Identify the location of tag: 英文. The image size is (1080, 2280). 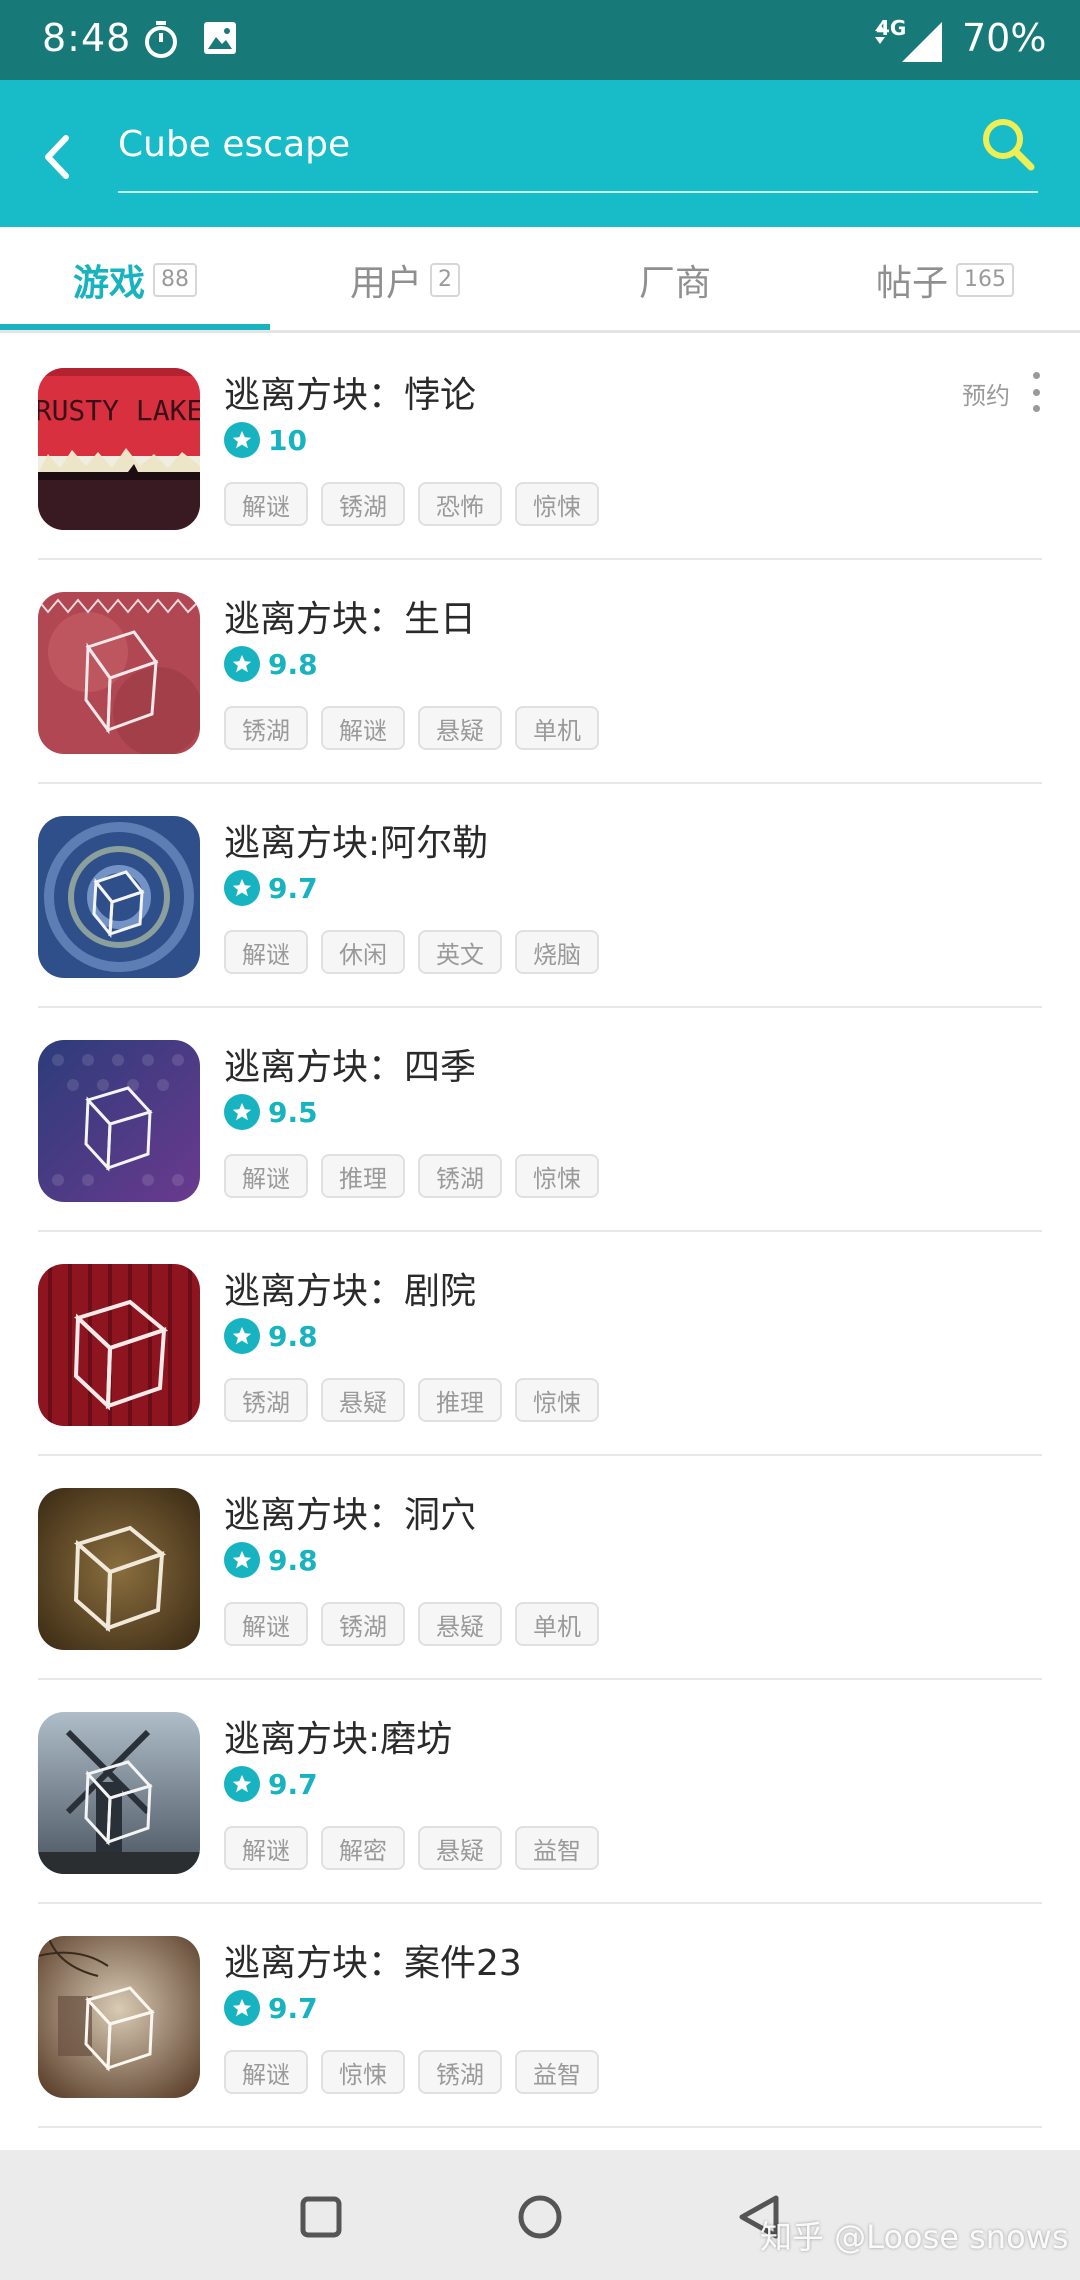
(460, 952).